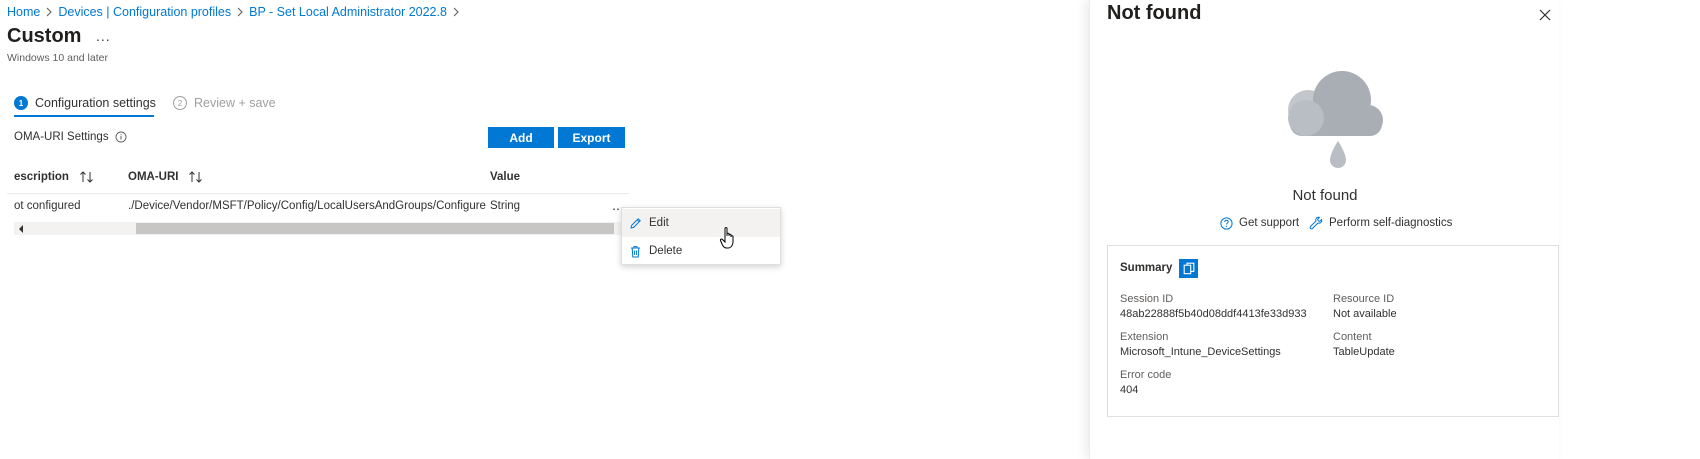 The image size is (1700, 459). Describe the element at coordinates (1352, 337) in the screenshot. I see `content-label: Content` at that location.